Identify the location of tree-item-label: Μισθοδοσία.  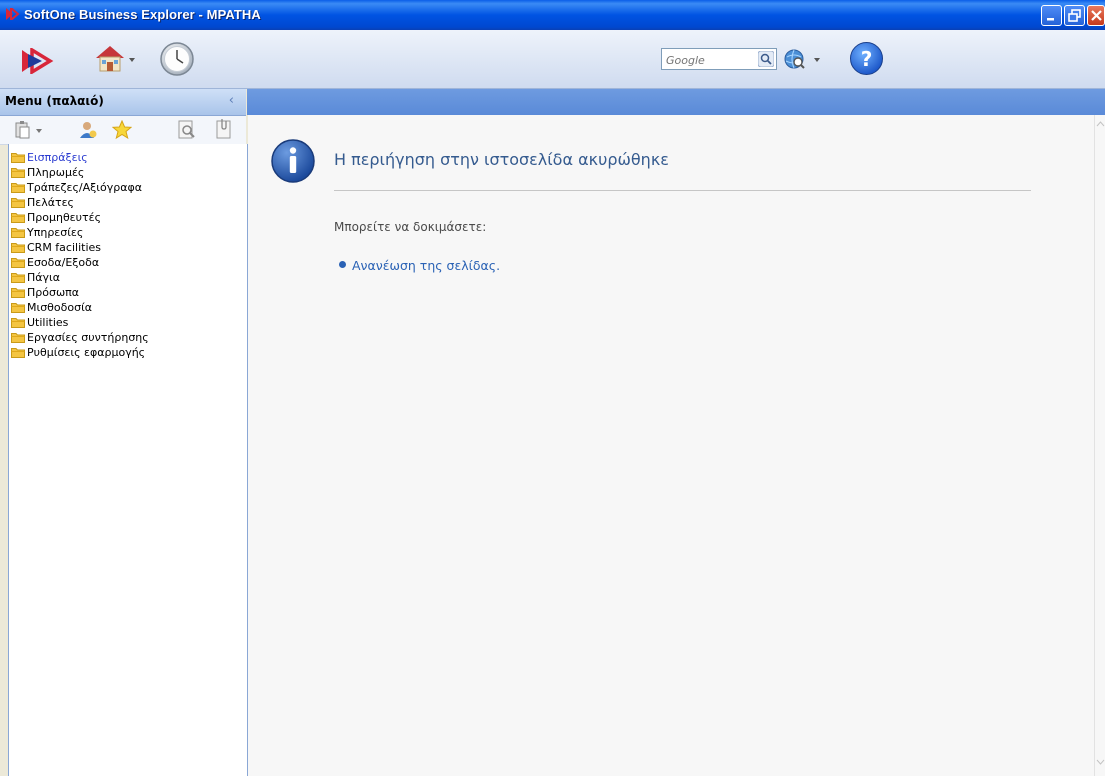
(60, 307).